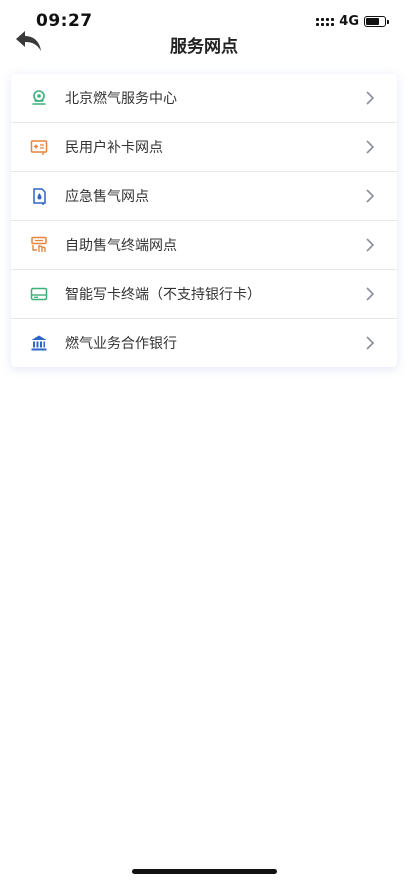  Describe the element at coordinates (204, 196) in the screenshot. I see `list-item-emergency-gas: 应急售气网点` at that location.